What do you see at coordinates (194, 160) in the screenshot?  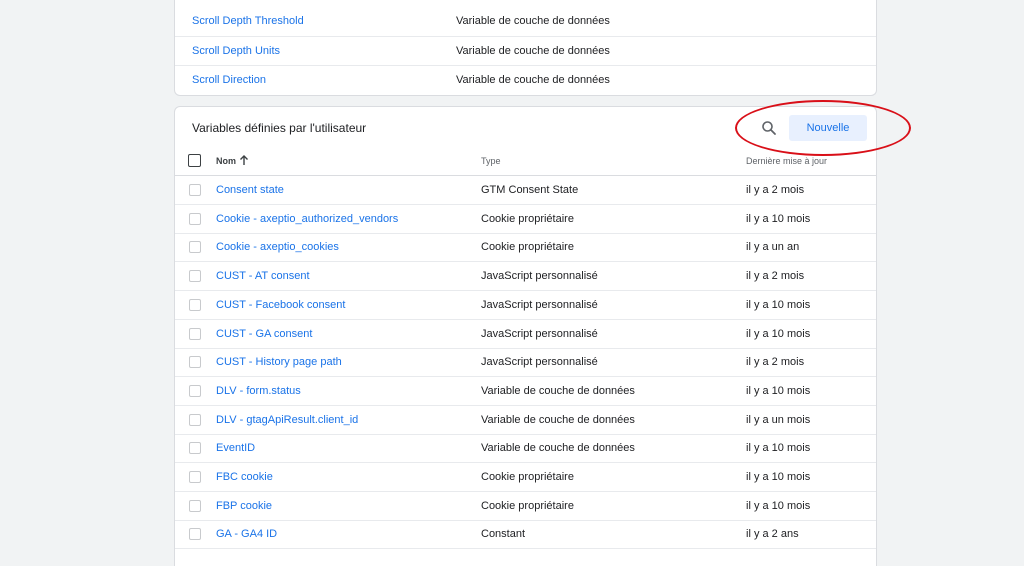 I see `select-all-checkbox` at bounding box center [194, 160].